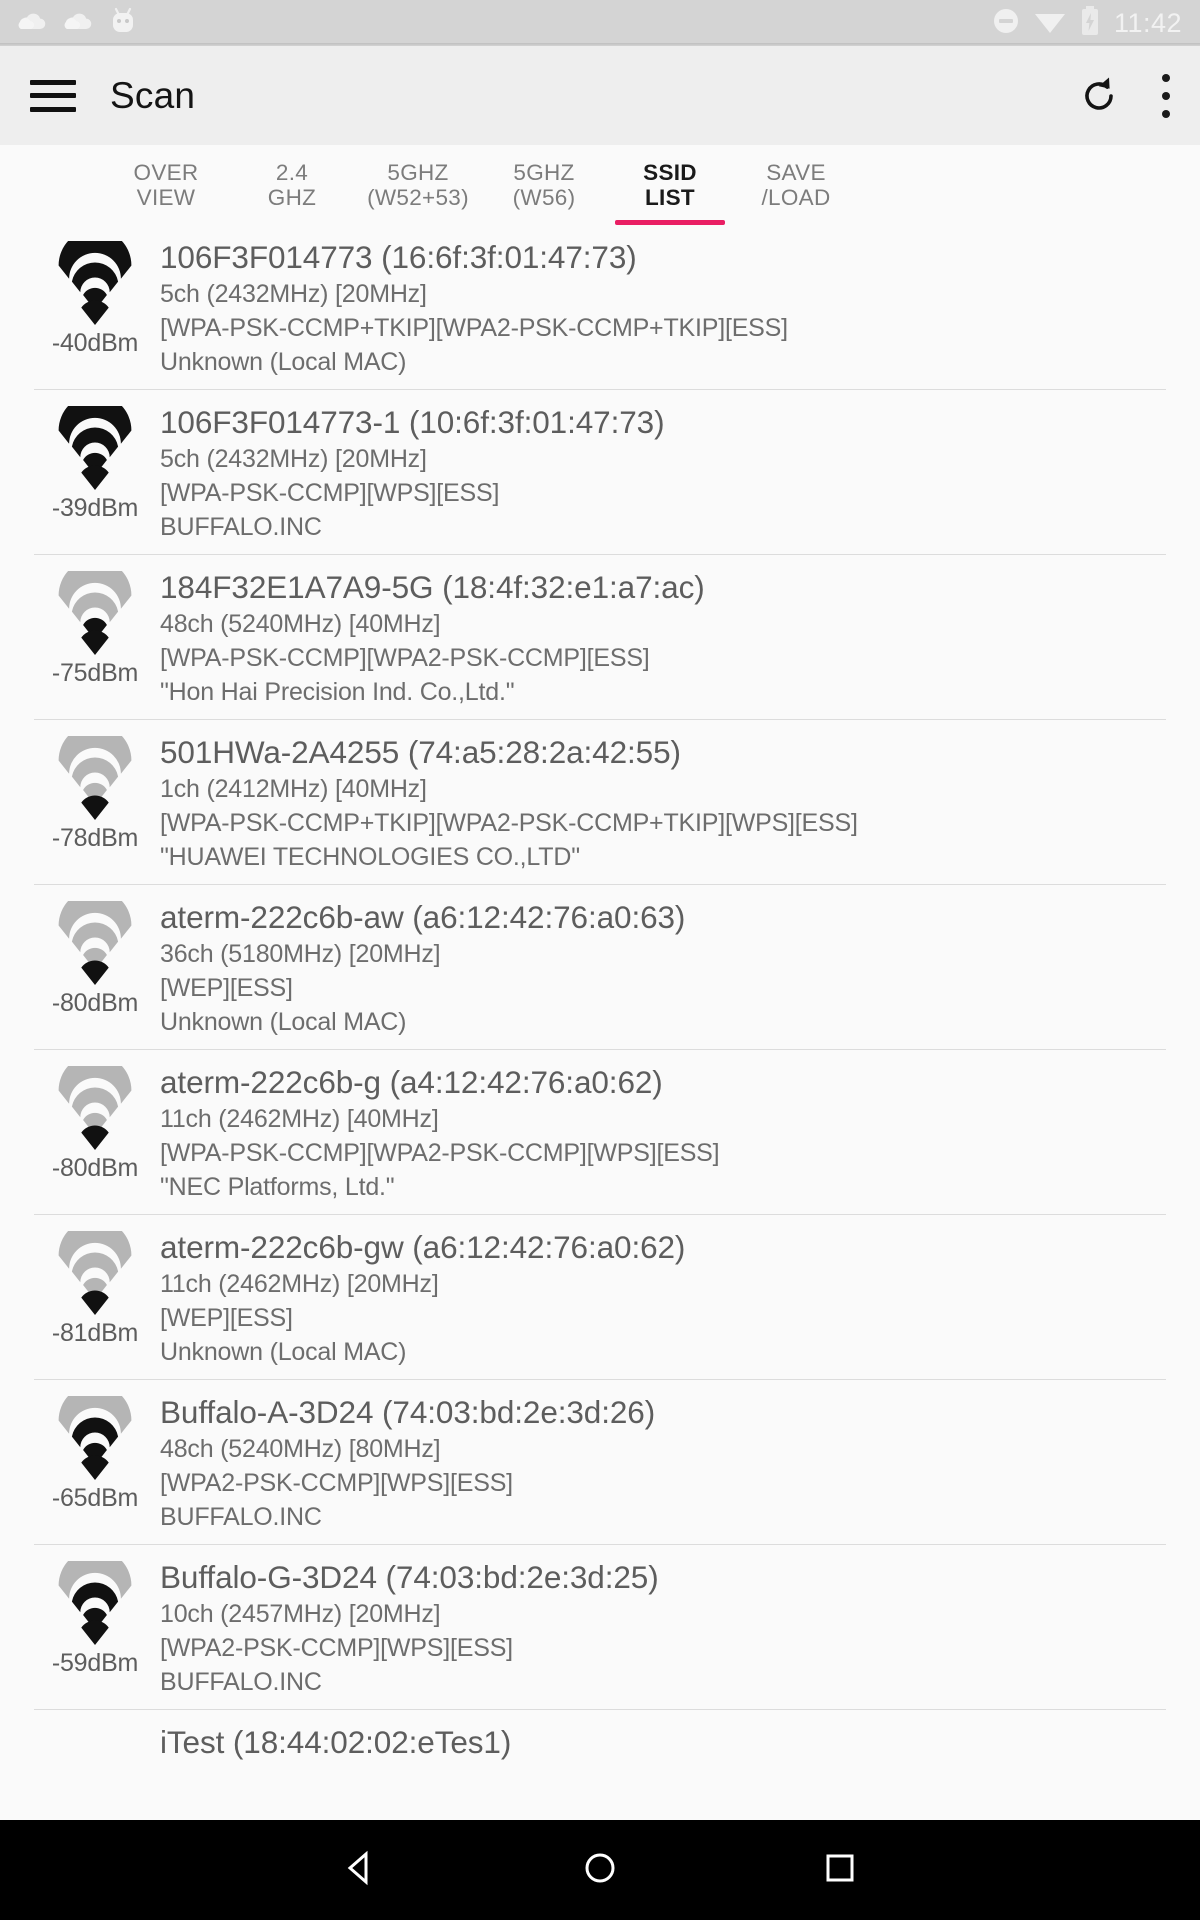  Describe the element at coordinates (330, 493) in the screenshot. I see `network-security: [WPA-PSK-CCMP][WPS][ESS]` at that location.